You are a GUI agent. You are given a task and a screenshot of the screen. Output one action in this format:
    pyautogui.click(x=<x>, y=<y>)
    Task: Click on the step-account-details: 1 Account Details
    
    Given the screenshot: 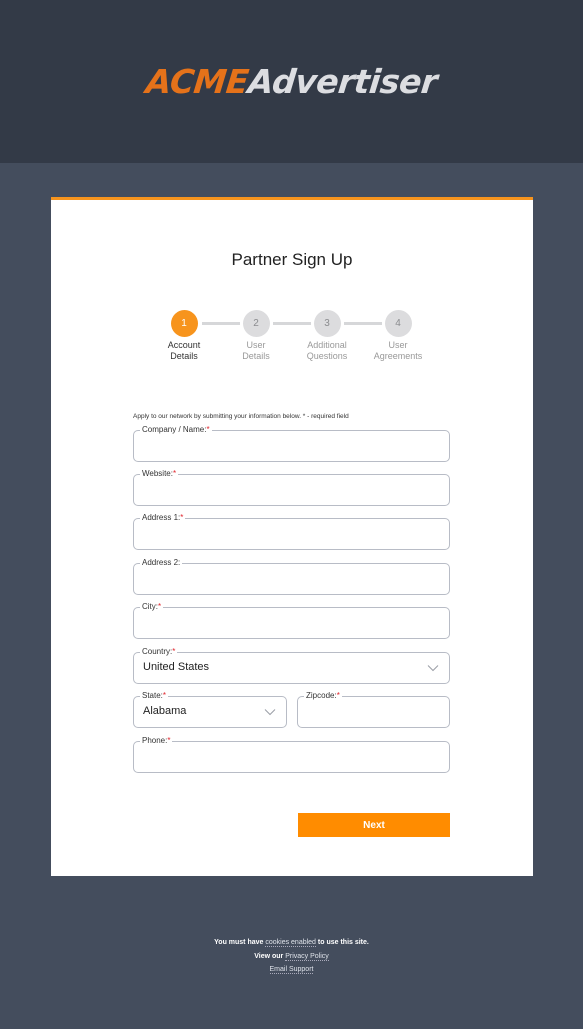 What is the action you would take?
    pyautogui.click(x=184, y=336)
    